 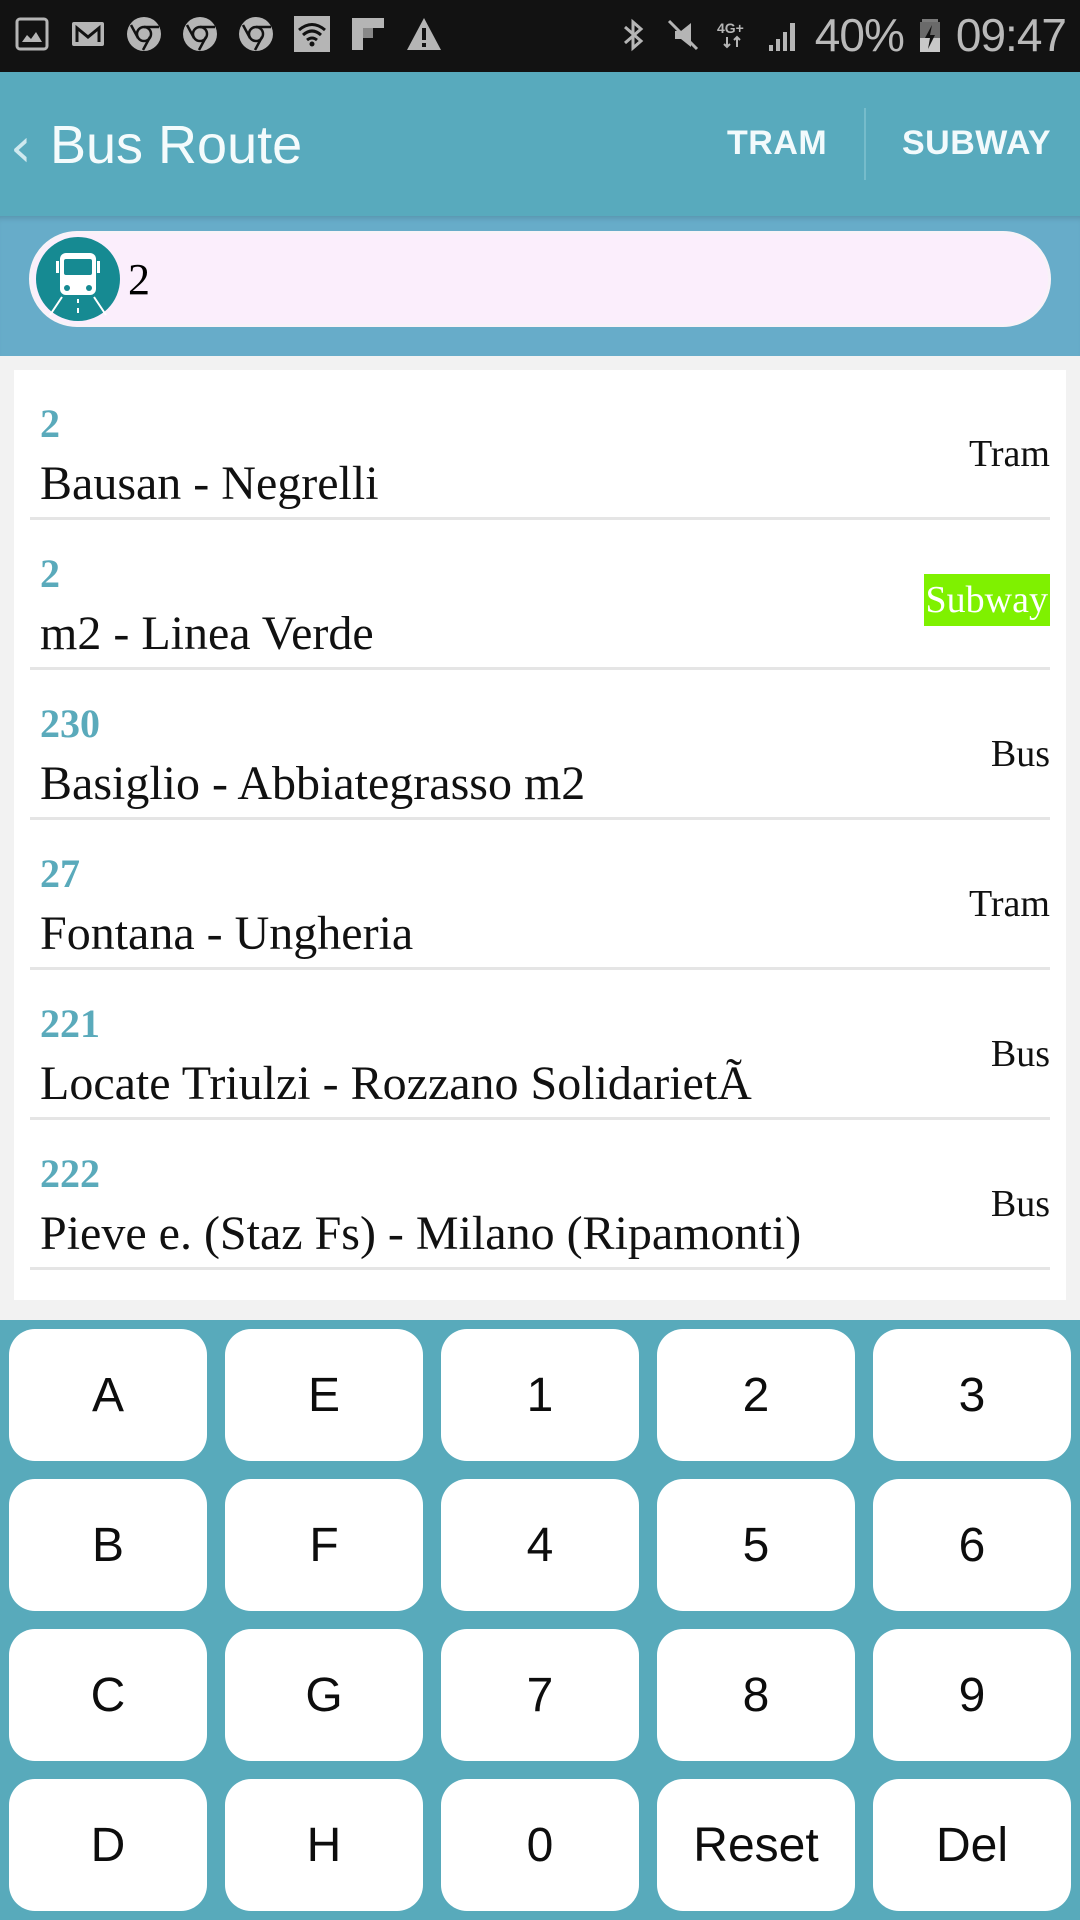 I want to click on key-7: 7, so click(x=540, y=1695).